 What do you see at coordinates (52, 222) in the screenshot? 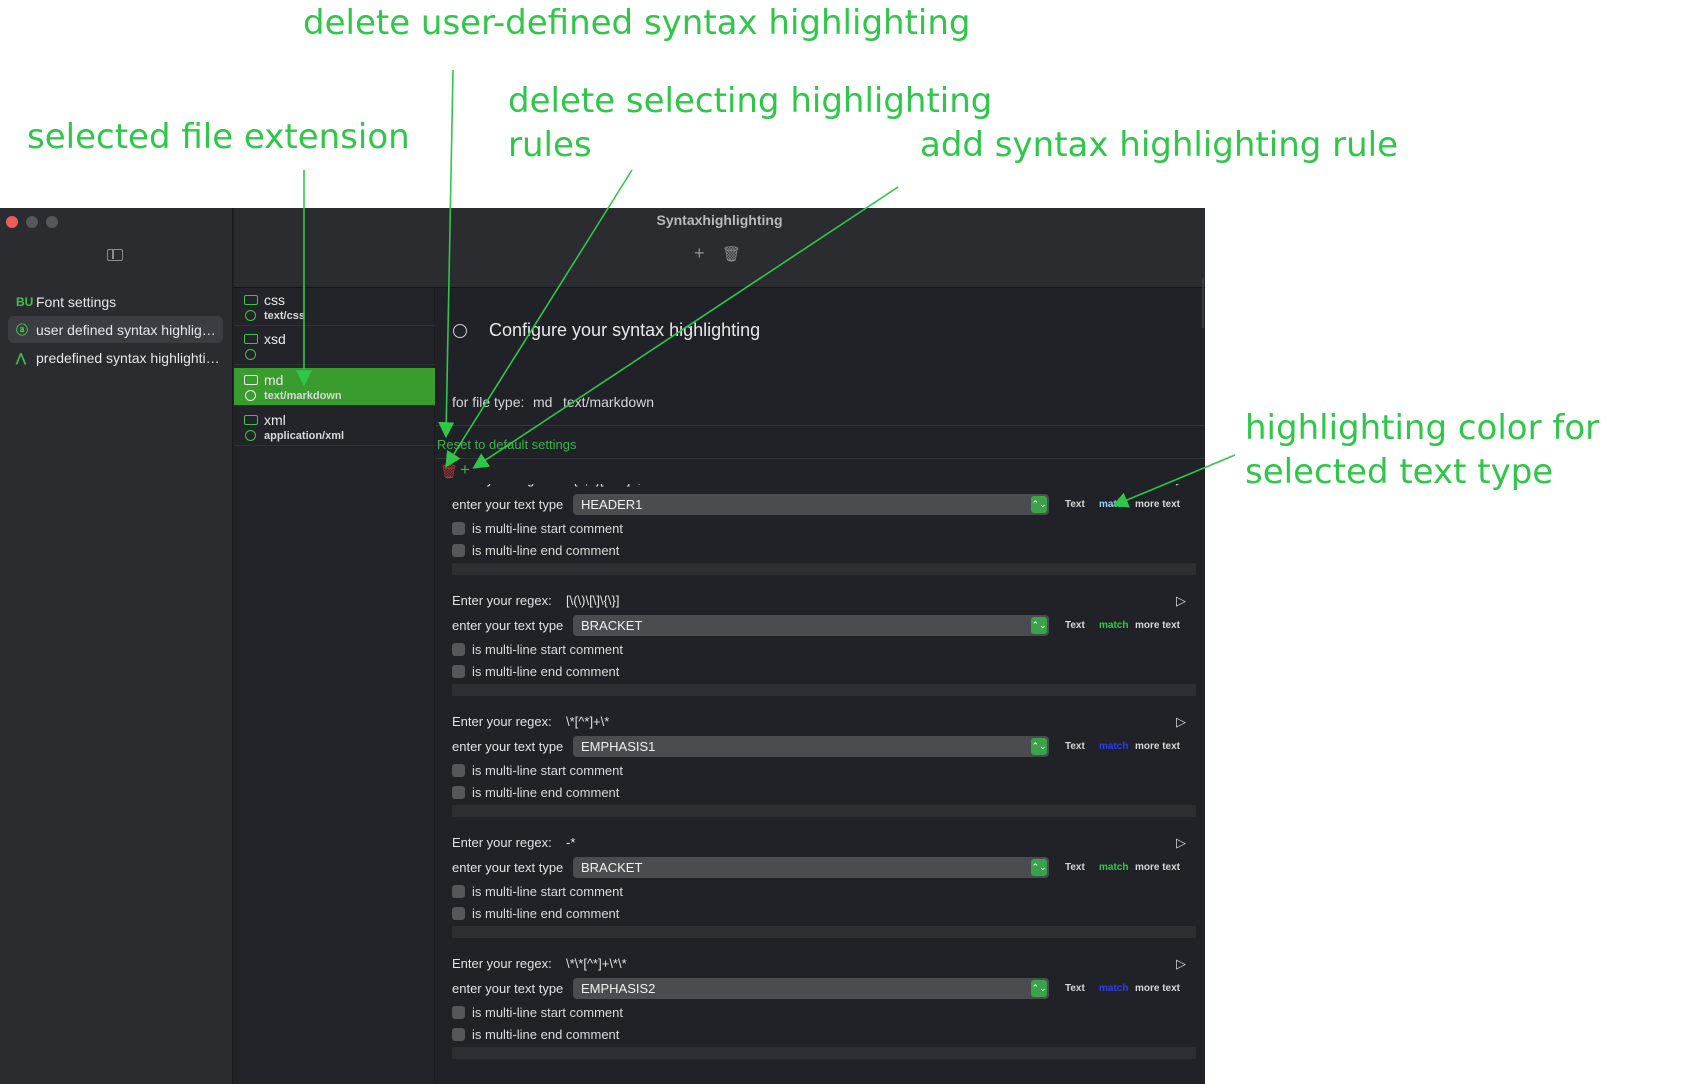
I see `maximize-window-button` at bounding box center [52, 222].